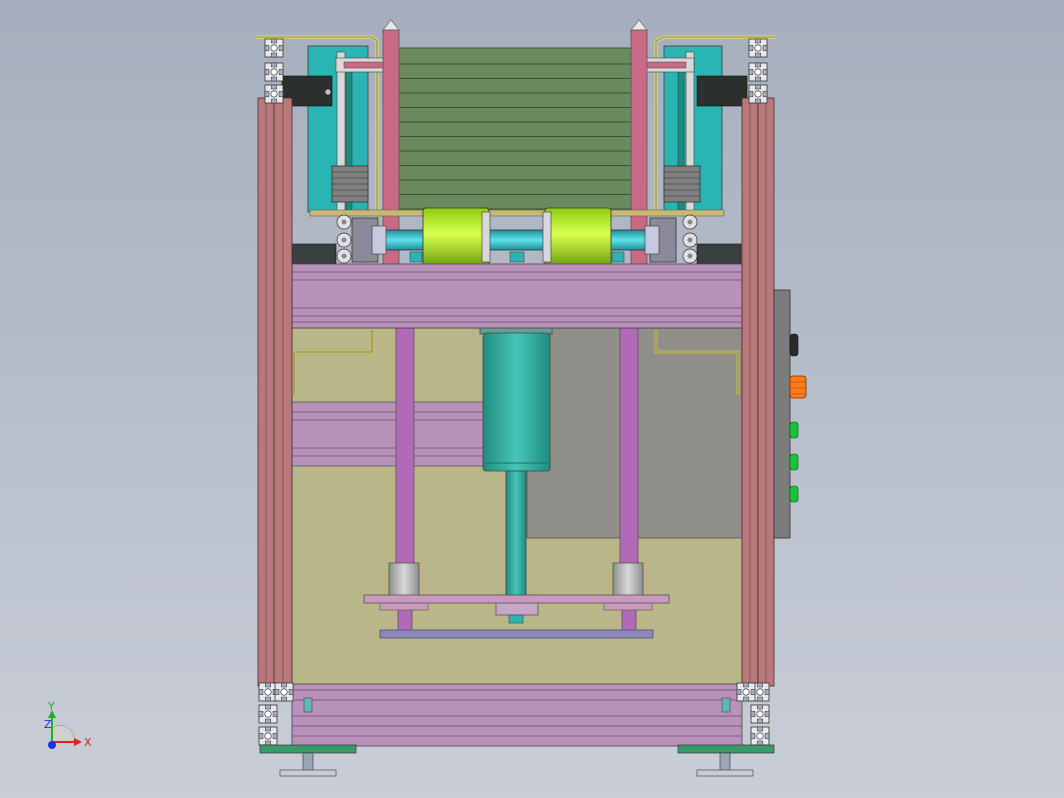  Describe the element at coordinates (682, 184) in the screenshot. I see `right-shock-absorber` at that location.